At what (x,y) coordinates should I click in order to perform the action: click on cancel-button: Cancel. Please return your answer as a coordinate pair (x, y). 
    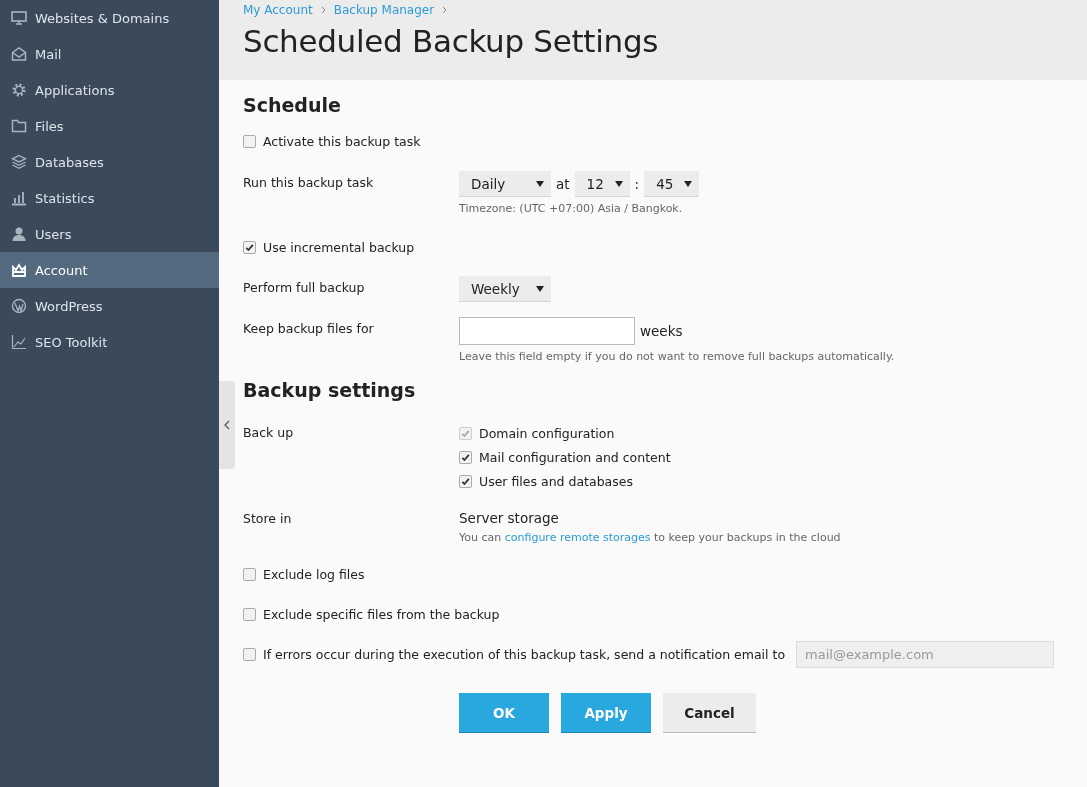
    Looking at the image, I should click on (709, 713).